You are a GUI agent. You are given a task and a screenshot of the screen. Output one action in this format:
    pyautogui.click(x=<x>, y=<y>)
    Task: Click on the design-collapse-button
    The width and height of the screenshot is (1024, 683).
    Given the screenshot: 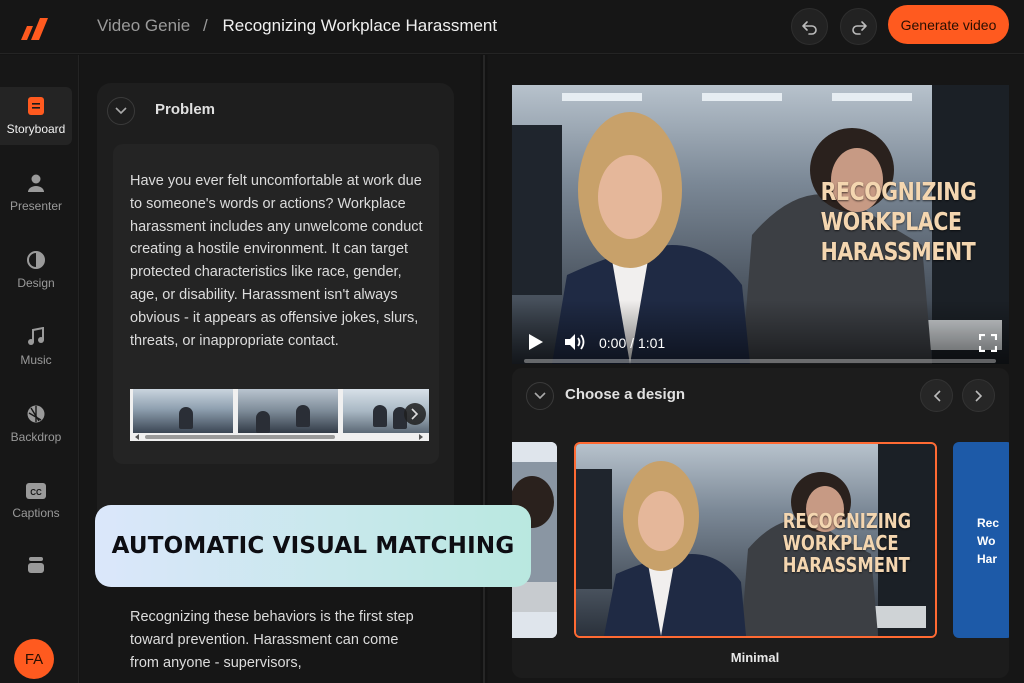 What is the action you would take?
    pyautogui.click(x=540, y=396)
    